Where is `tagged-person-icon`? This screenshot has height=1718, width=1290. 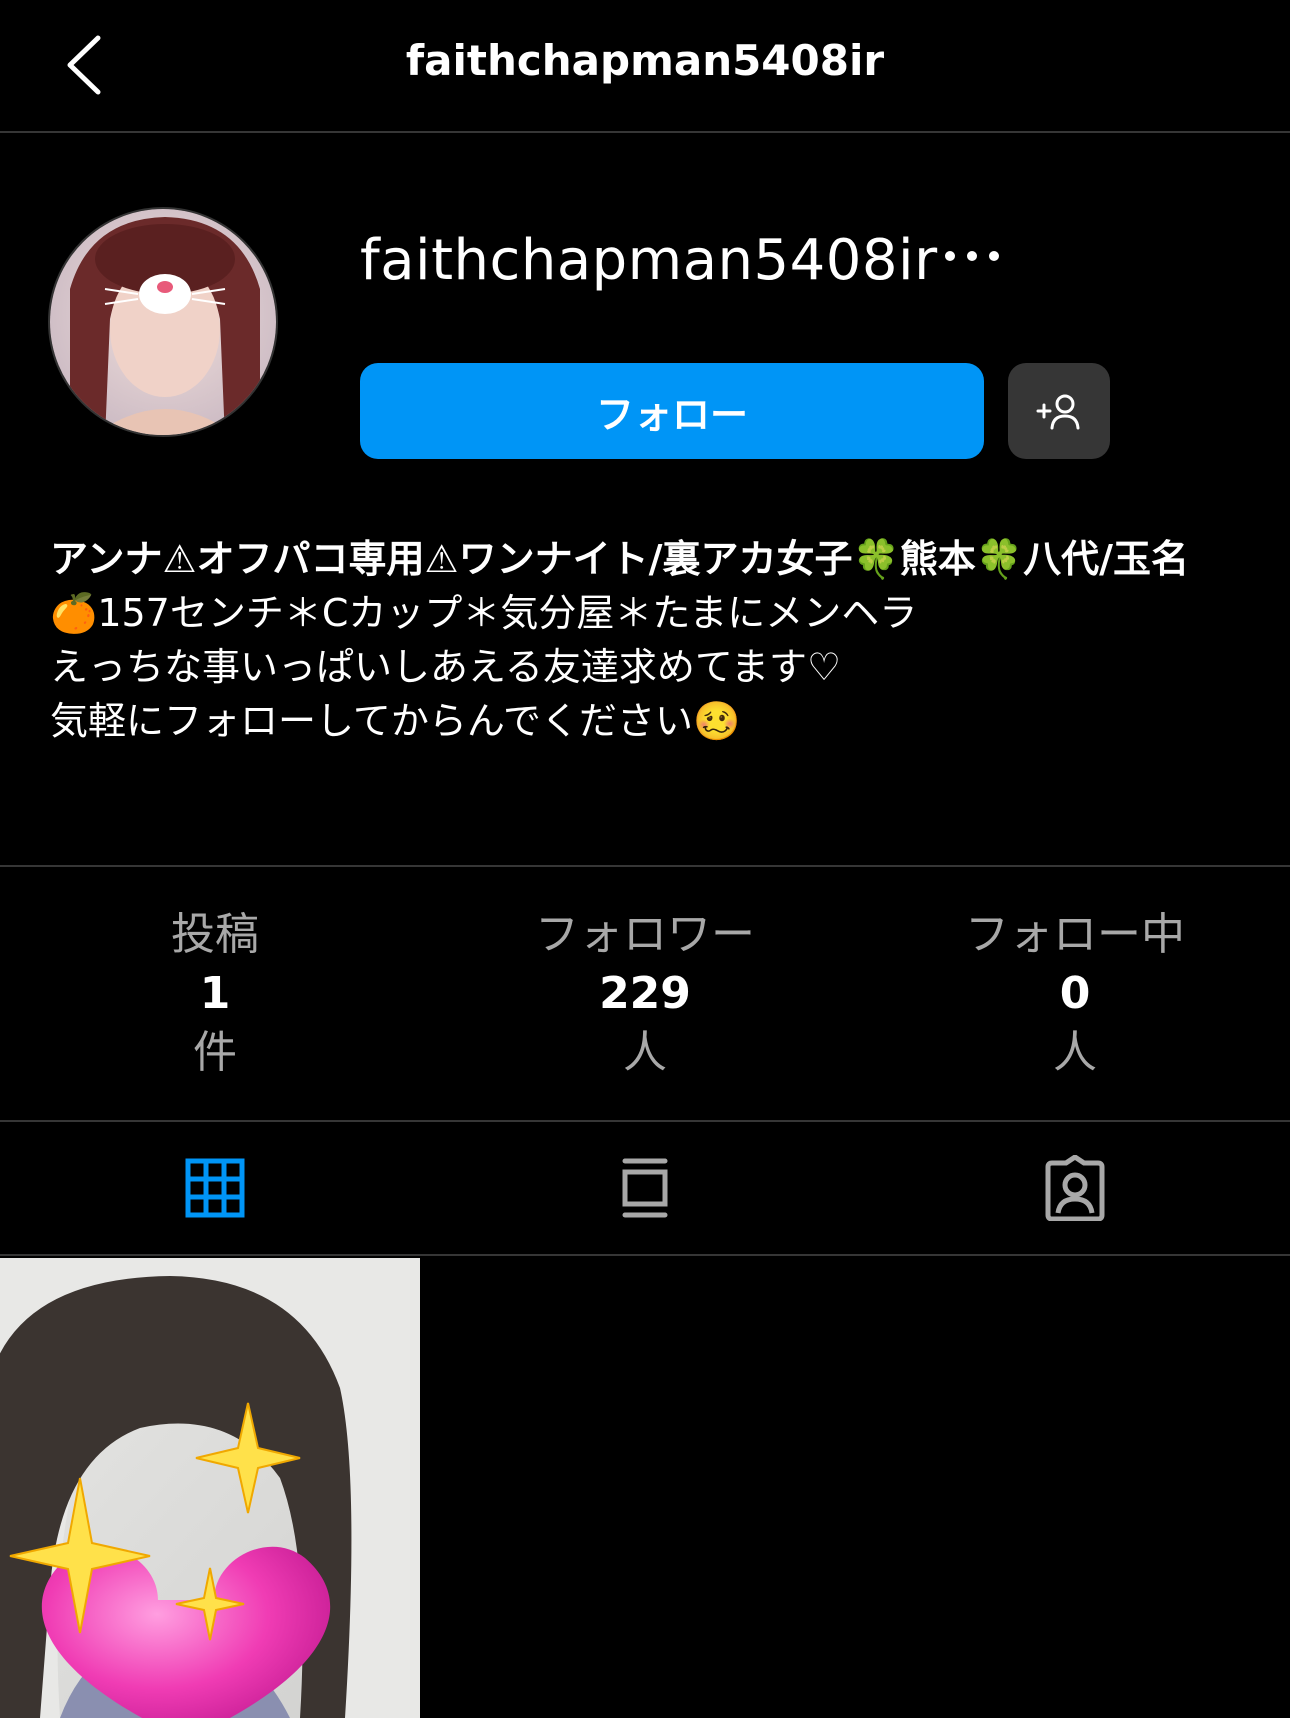
tagged-person-icon is located at coordinates (1075, 1188).